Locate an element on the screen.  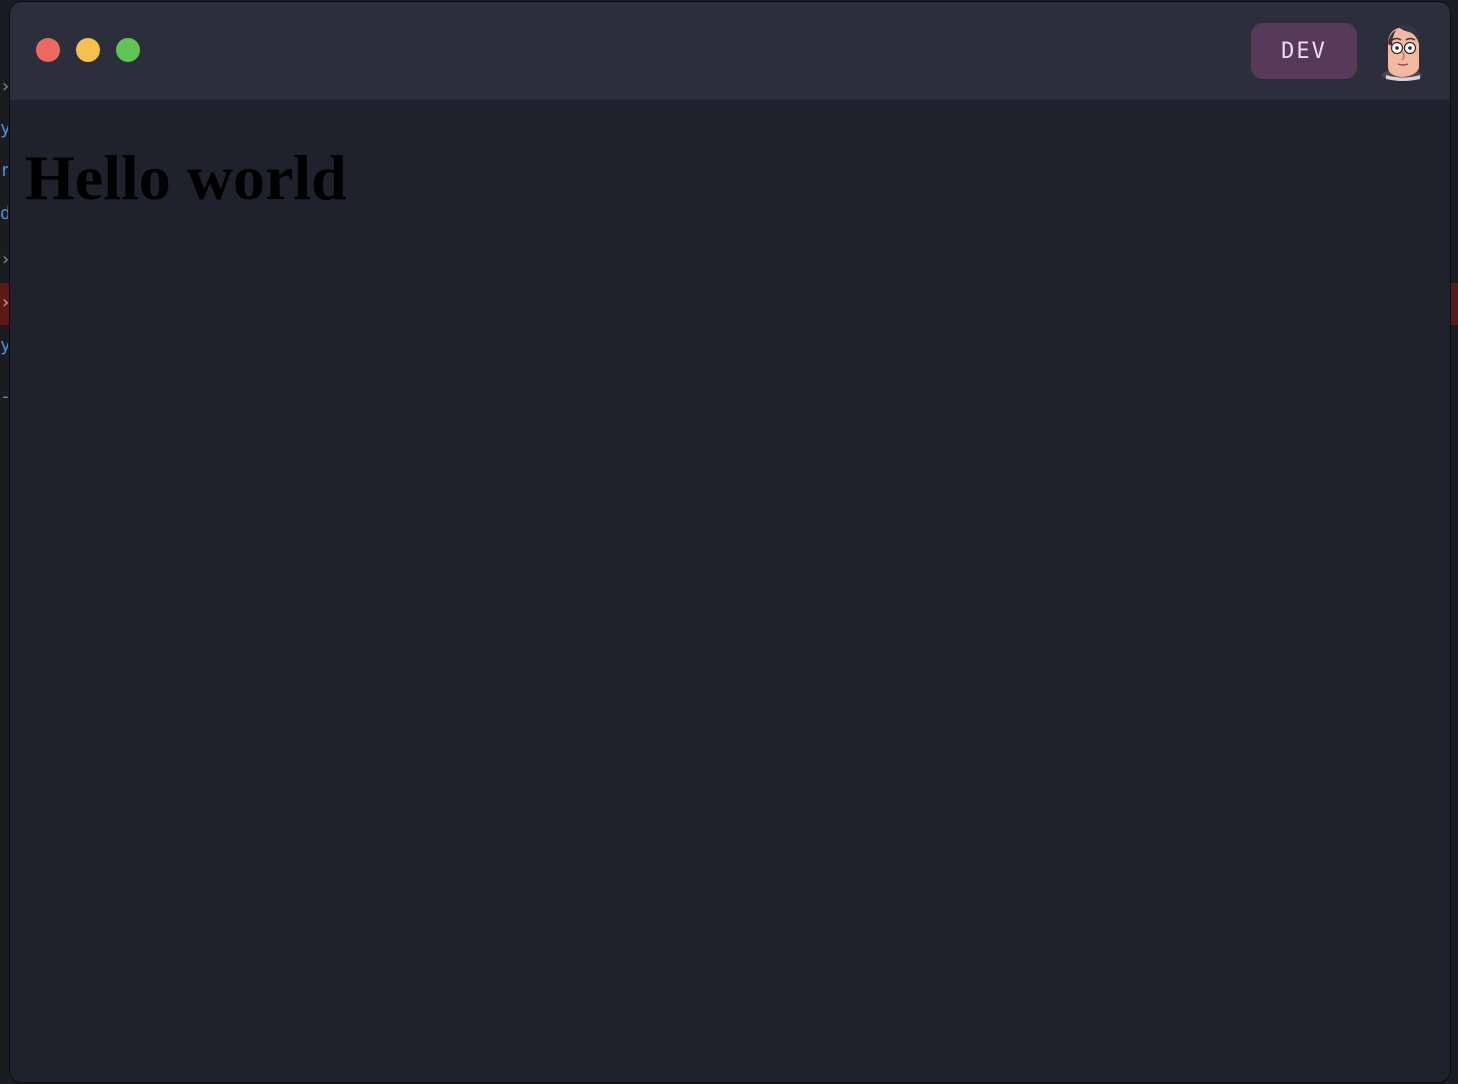
environment-badge: DEV is located at coordinates (1304, 51).